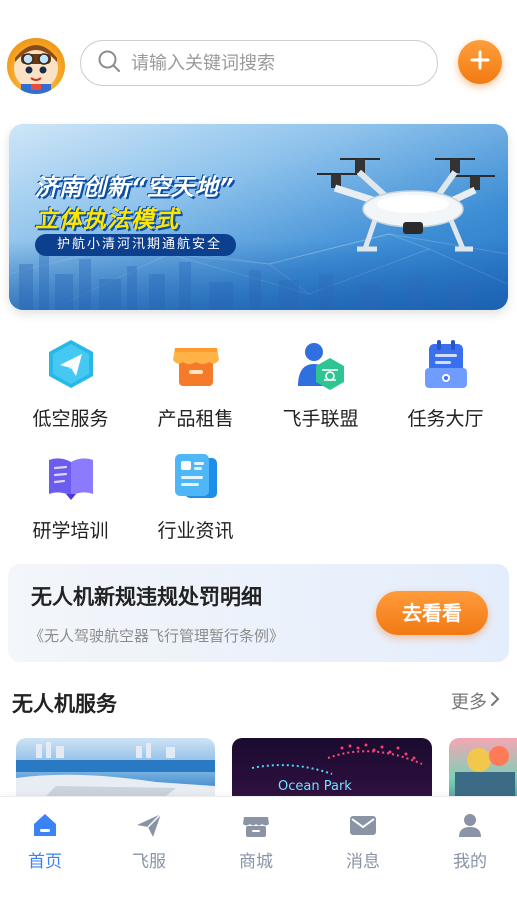  What do you see at coordinates (469, 702) in the screenshot?
I see `more-label: 更多` at bounding box center [469, 702].